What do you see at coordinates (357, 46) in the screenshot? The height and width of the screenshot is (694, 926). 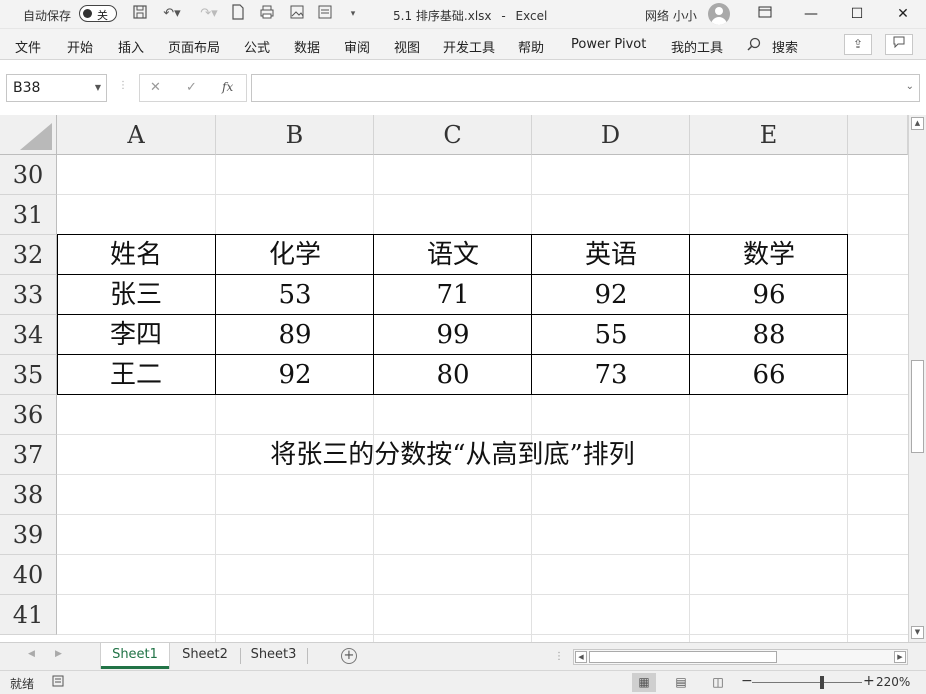 I see `menu-review: 审阅` at bounding box center [357, 46].